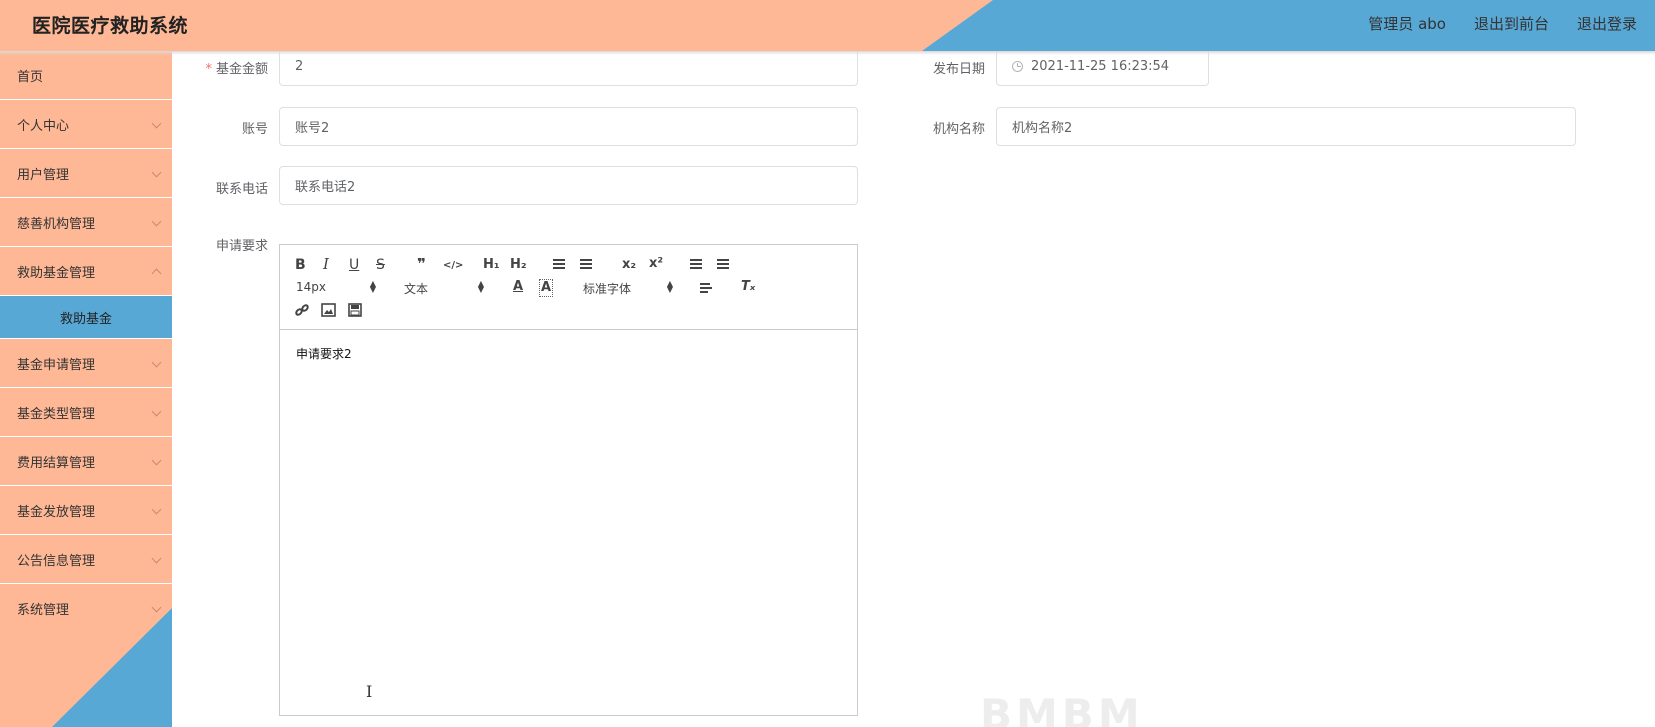 The image size is (1655, 727). I want to click on image-icon, so click(328, 312).